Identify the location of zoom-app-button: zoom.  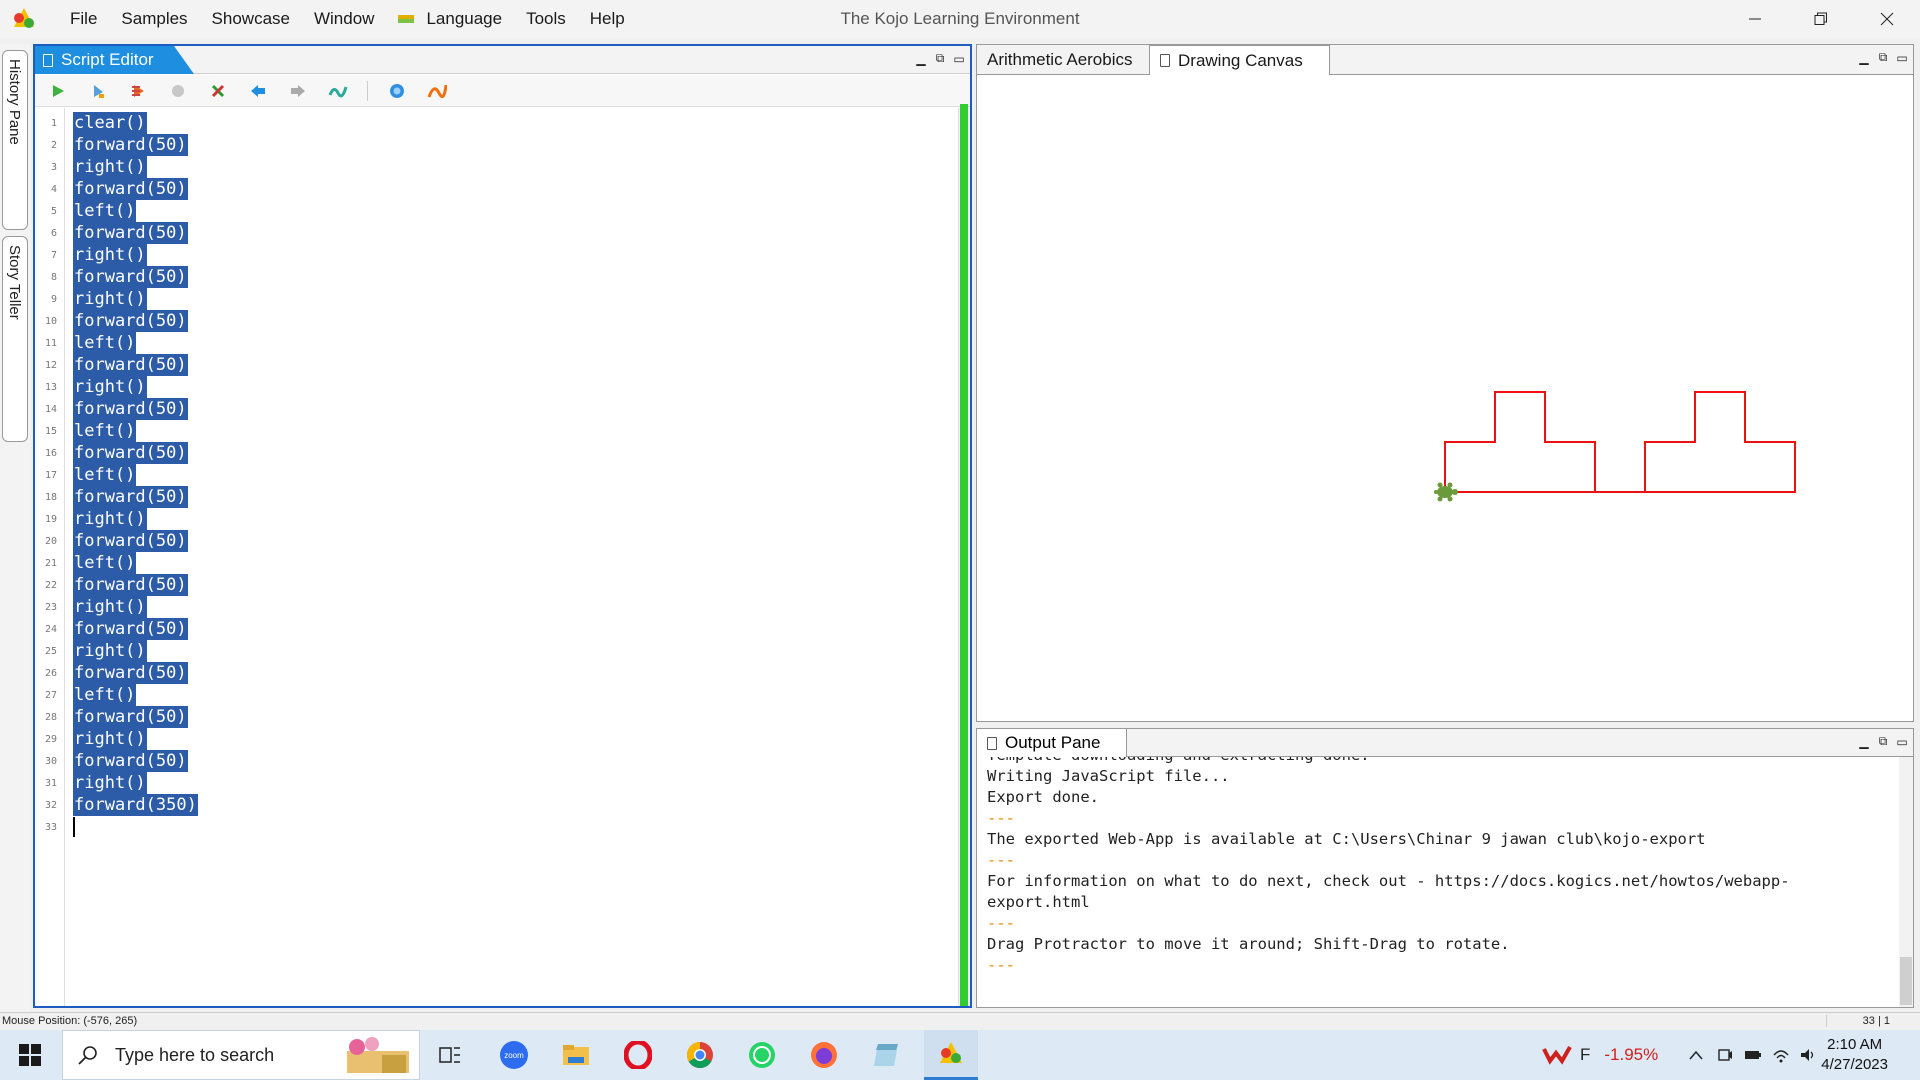
(514, 1055).